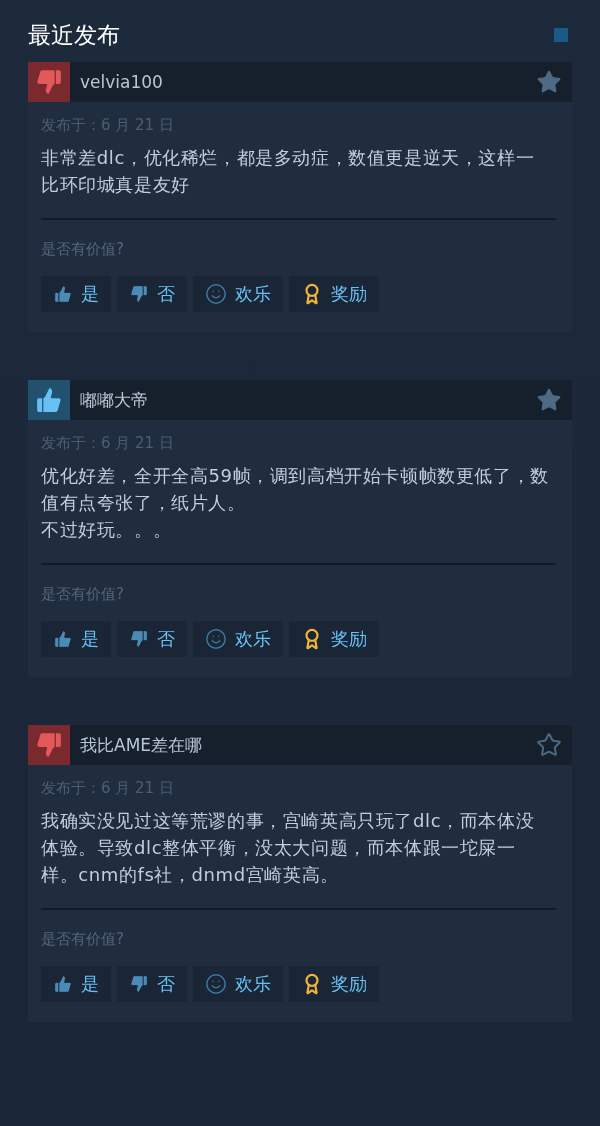 This screenshot has height=1126, width=600. Describe the element at coordinates (107, 530) in the screenshot. I see `review-text: 不过好玩。。。` at that location.